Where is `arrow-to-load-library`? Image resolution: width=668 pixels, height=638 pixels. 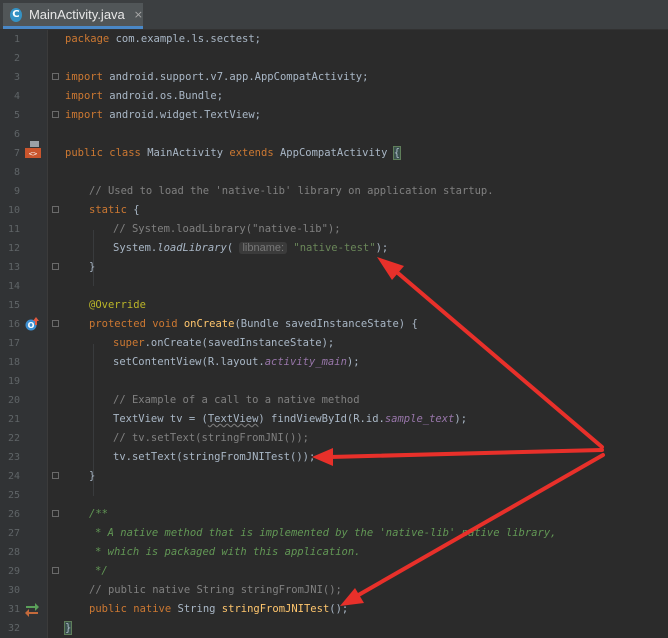
arrow-to-load-library is located at coordinates (497, 357).